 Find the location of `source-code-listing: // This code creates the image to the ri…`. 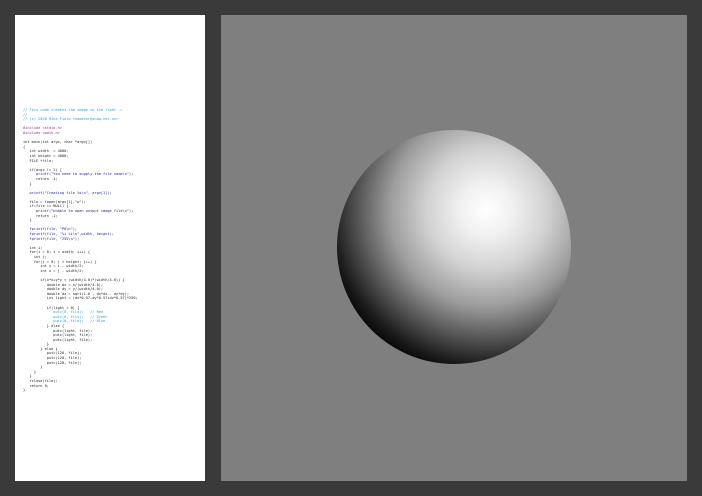

source-code-listing: // This code creates the image to the ri… is located at coordinates (113, 250).